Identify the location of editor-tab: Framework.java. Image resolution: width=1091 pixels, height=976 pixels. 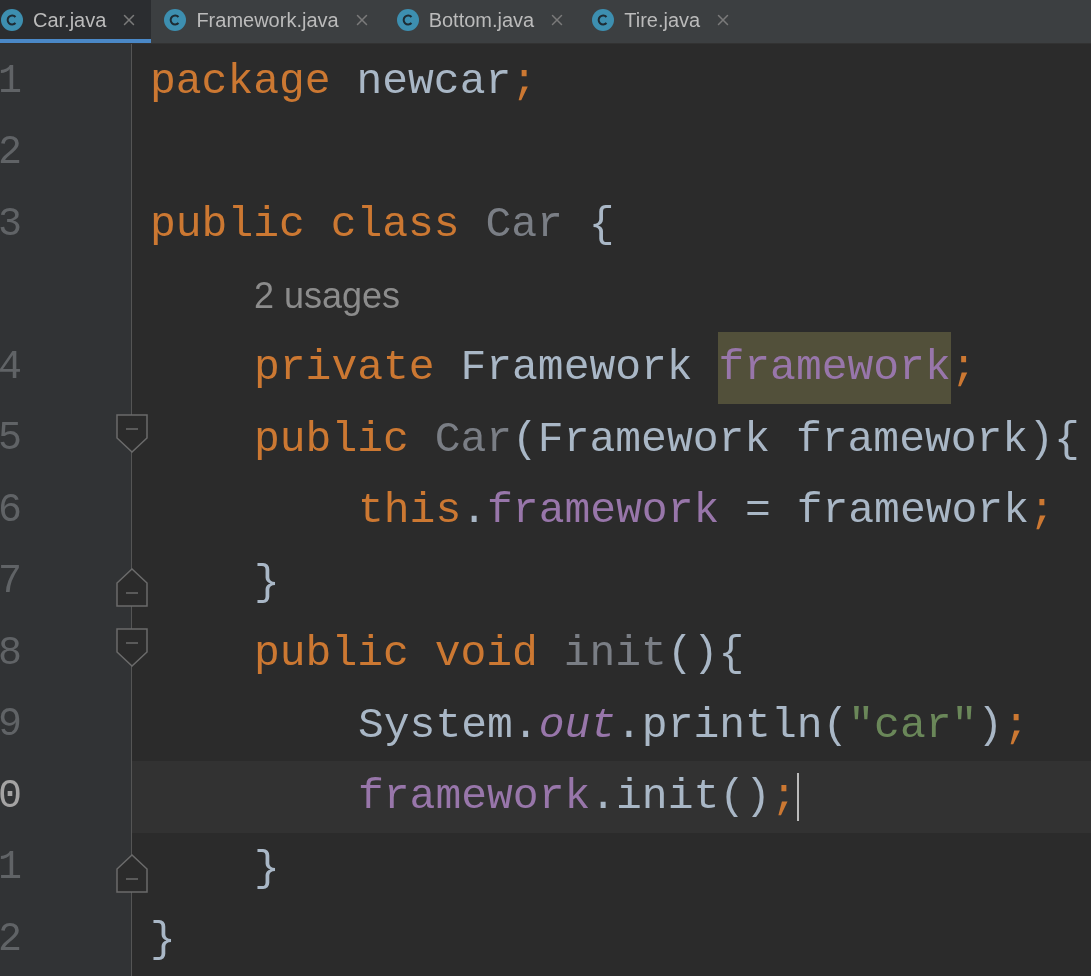
(267, 21).